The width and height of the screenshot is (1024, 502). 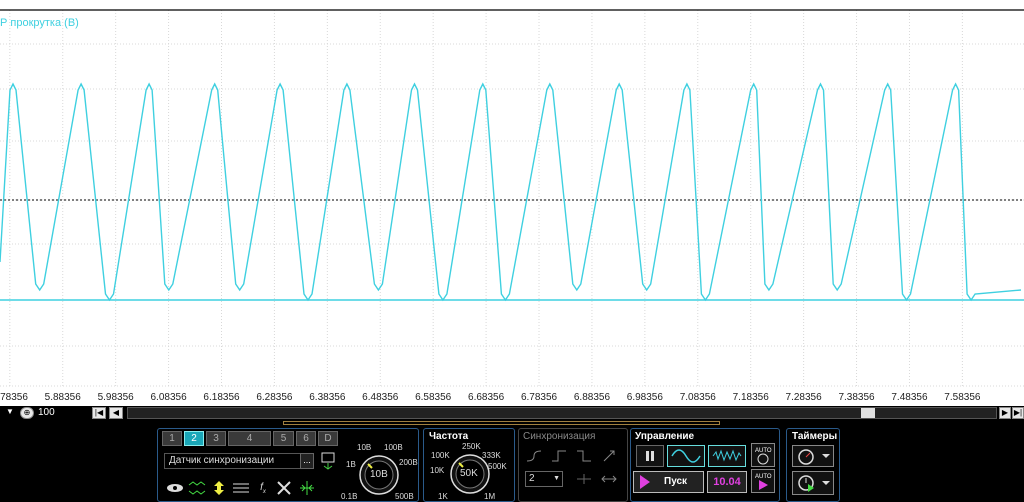 I want to click on x-tick-label: 7.28356, so click(x=804, y=397).